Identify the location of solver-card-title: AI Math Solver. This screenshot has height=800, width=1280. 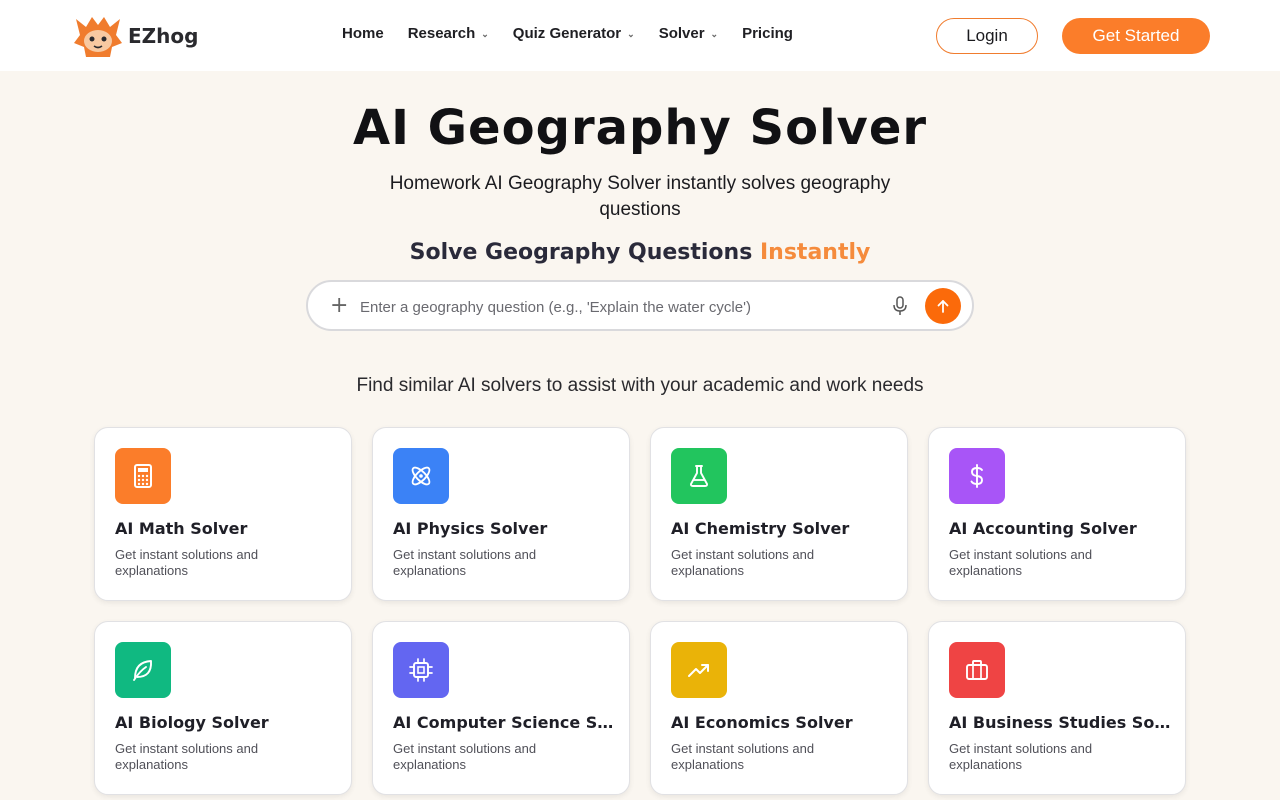
(181, 528).